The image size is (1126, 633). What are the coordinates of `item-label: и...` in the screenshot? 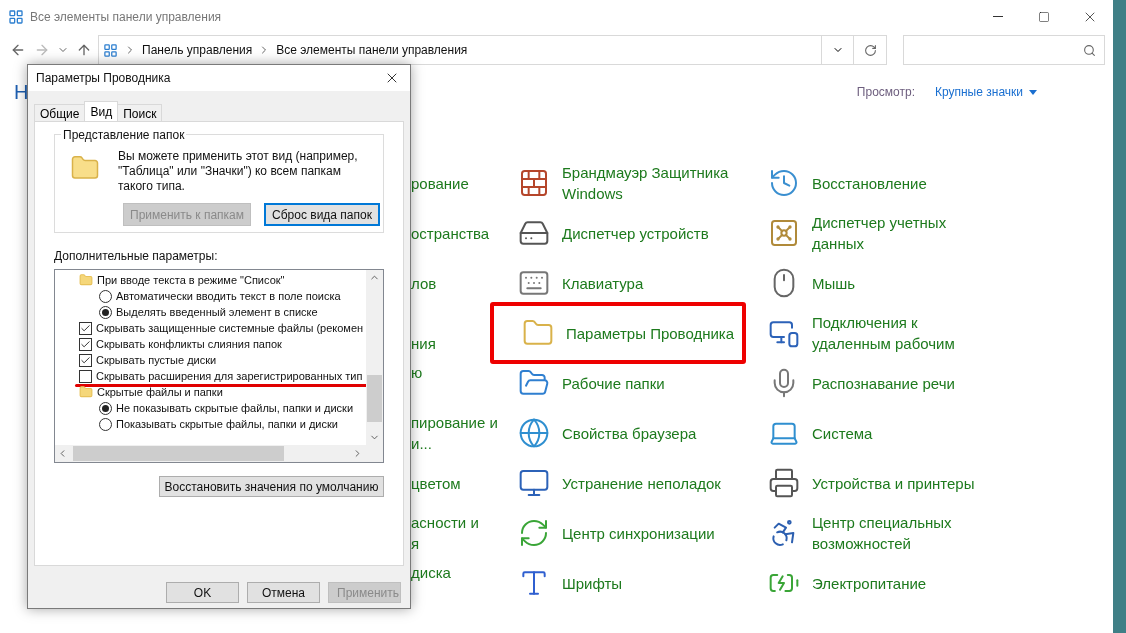 It's located at (421, 443).